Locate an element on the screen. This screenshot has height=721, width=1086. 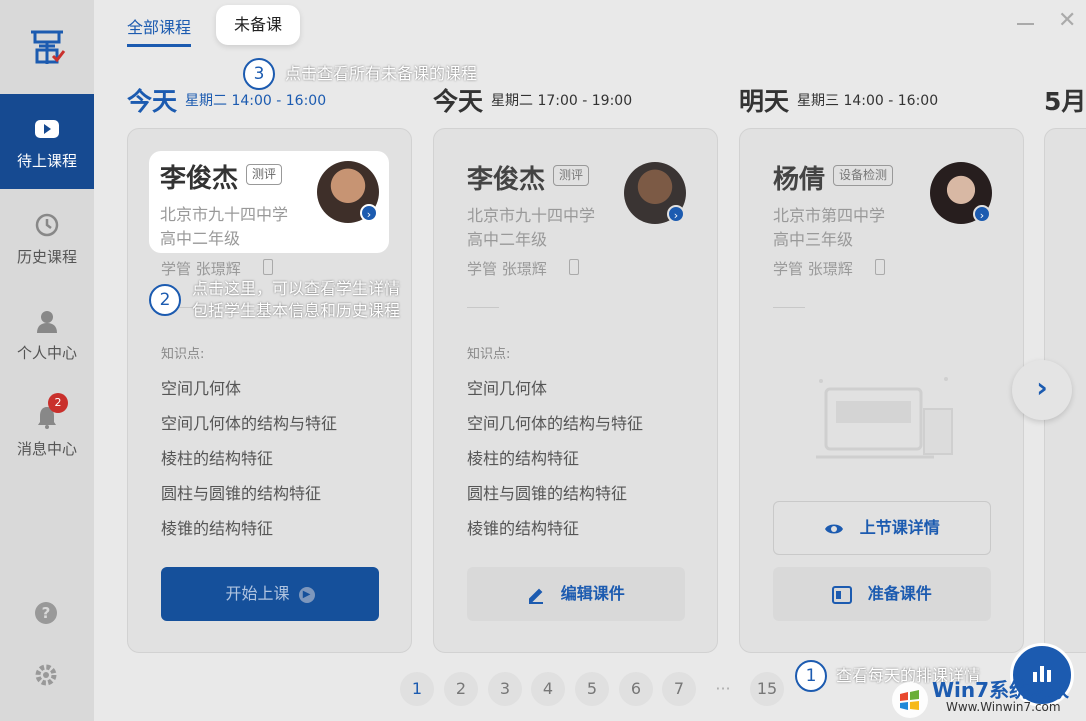
empty-laptop-illustration is located at coordinates (884, 418).